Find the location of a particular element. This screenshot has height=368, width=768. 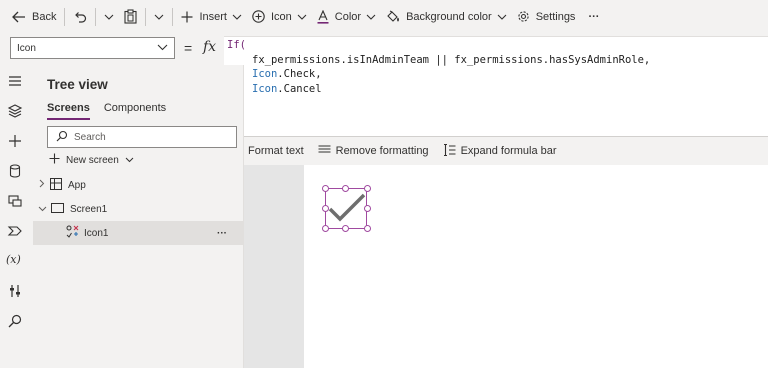

chevron-right-icon is located at coordinates (42, 185).